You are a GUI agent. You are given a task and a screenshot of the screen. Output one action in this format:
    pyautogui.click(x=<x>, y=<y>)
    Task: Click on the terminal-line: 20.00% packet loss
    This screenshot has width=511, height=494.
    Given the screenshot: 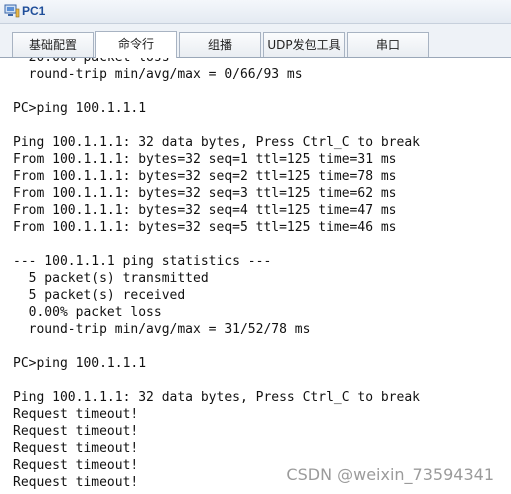 What is the action you would take?
    pyautogui.click(x=216, y=62)
    